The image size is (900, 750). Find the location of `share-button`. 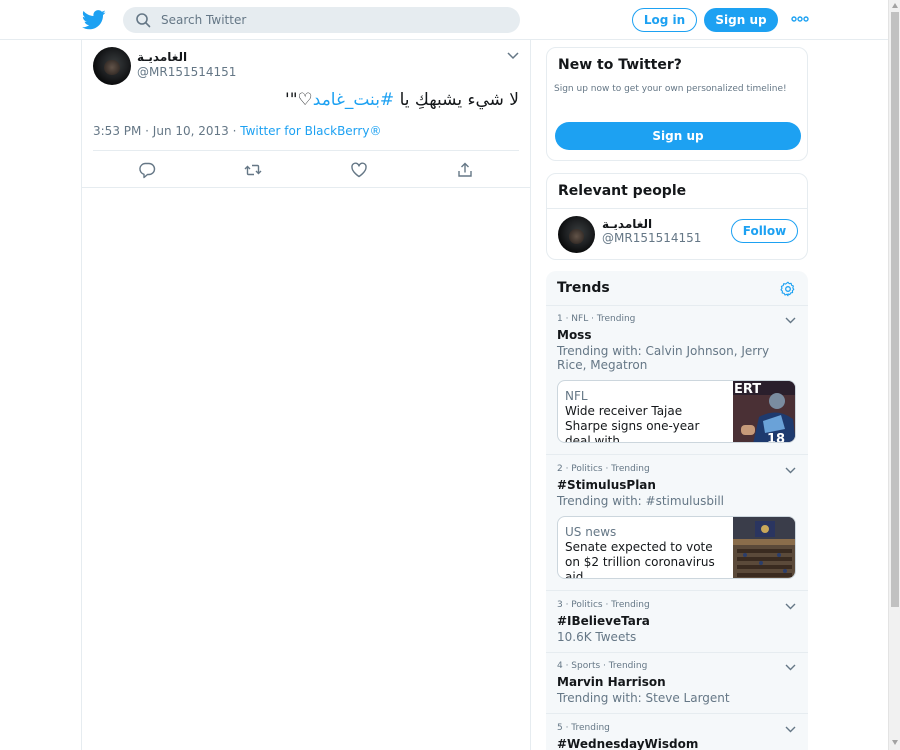

share-button is located at coordinates (465, 170).